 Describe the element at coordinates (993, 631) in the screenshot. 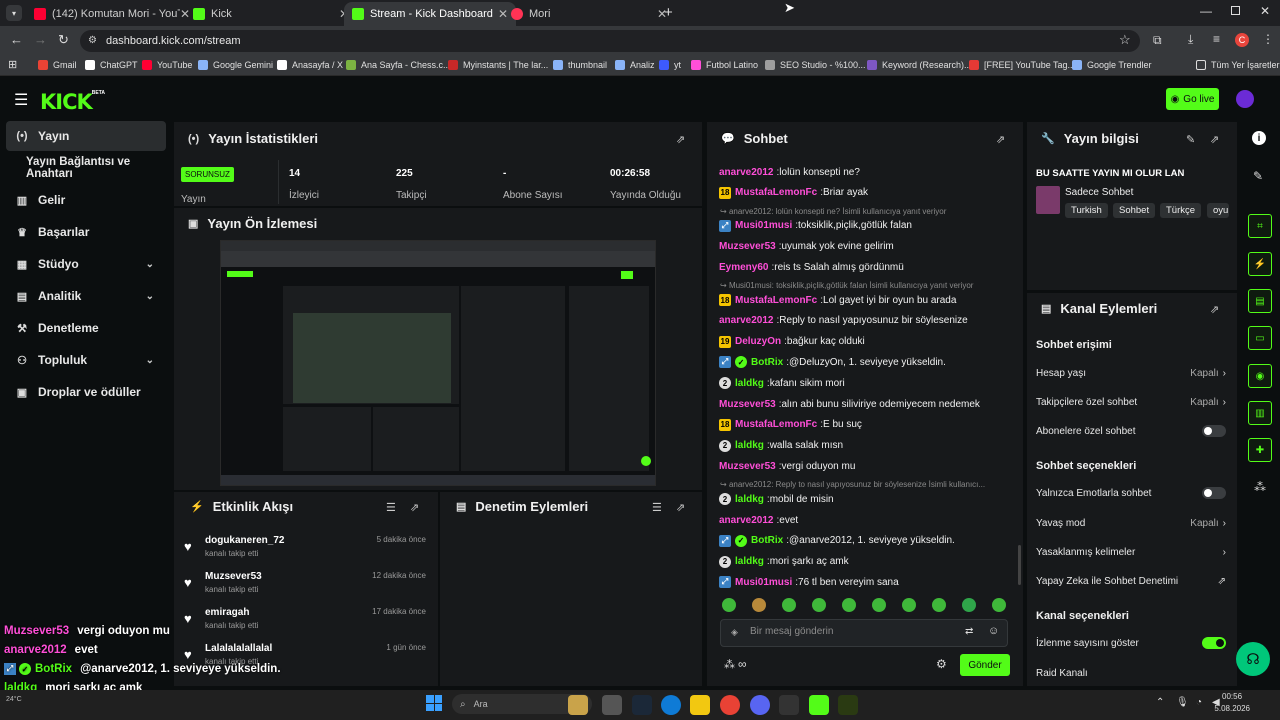

I see `emoji-icon: ☺` at that location.